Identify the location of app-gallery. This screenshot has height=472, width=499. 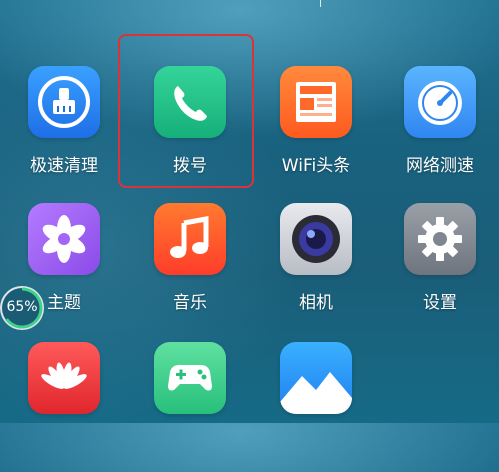
(316, 407).